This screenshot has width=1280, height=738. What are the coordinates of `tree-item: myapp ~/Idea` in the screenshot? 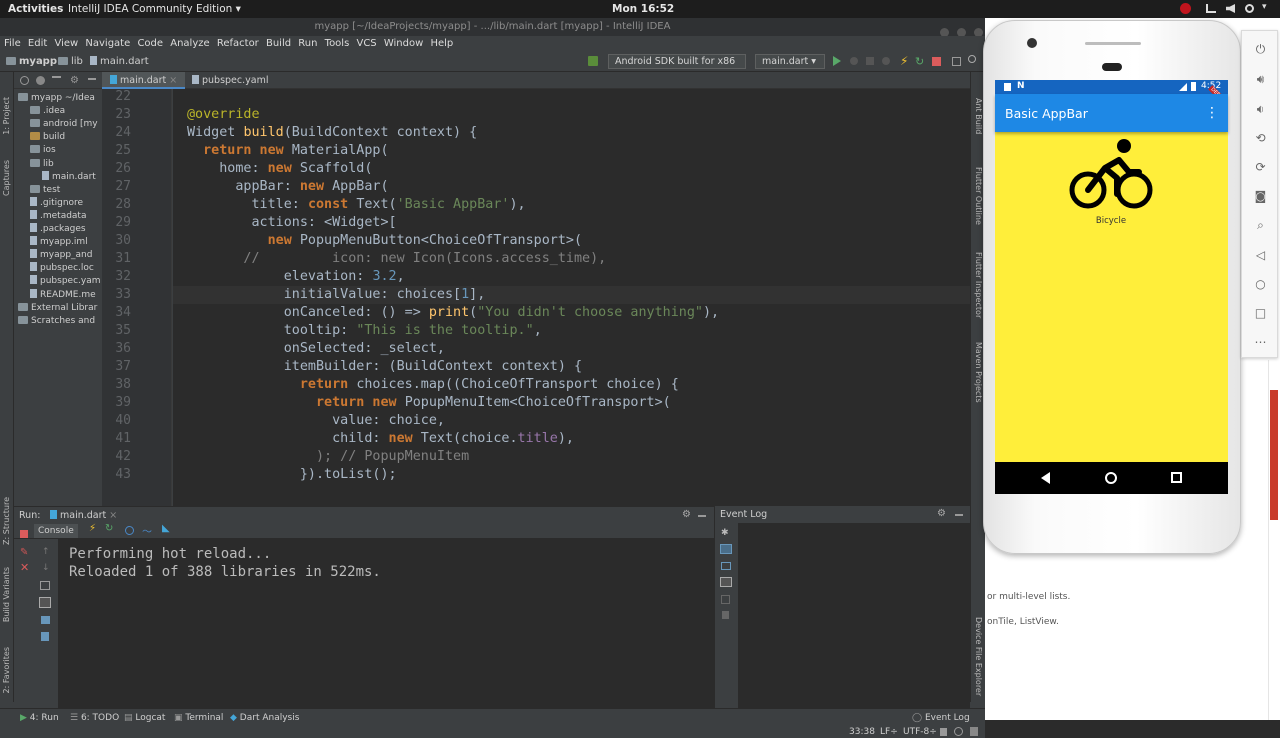 It's located at (56, 98).